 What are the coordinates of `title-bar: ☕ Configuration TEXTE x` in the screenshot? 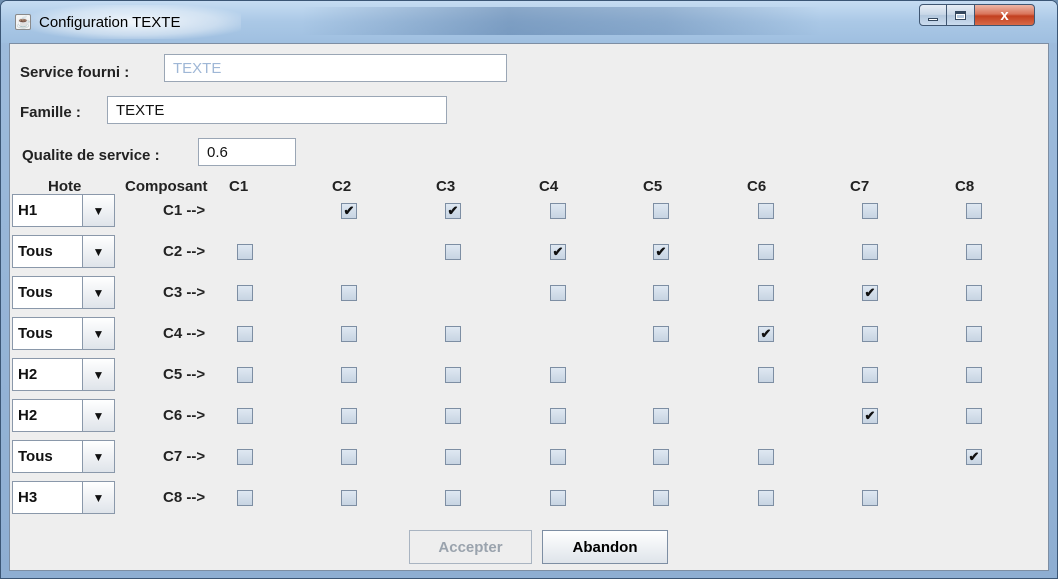 It's located at (529, 22).